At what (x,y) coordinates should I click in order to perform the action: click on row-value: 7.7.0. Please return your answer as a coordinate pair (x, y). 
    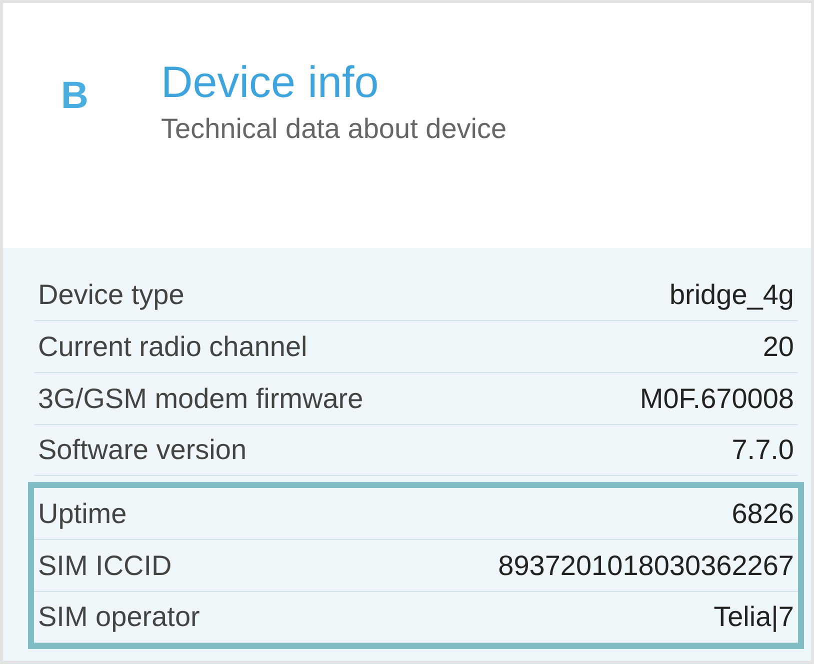
    Looking at the image, I should click on (763, 450).